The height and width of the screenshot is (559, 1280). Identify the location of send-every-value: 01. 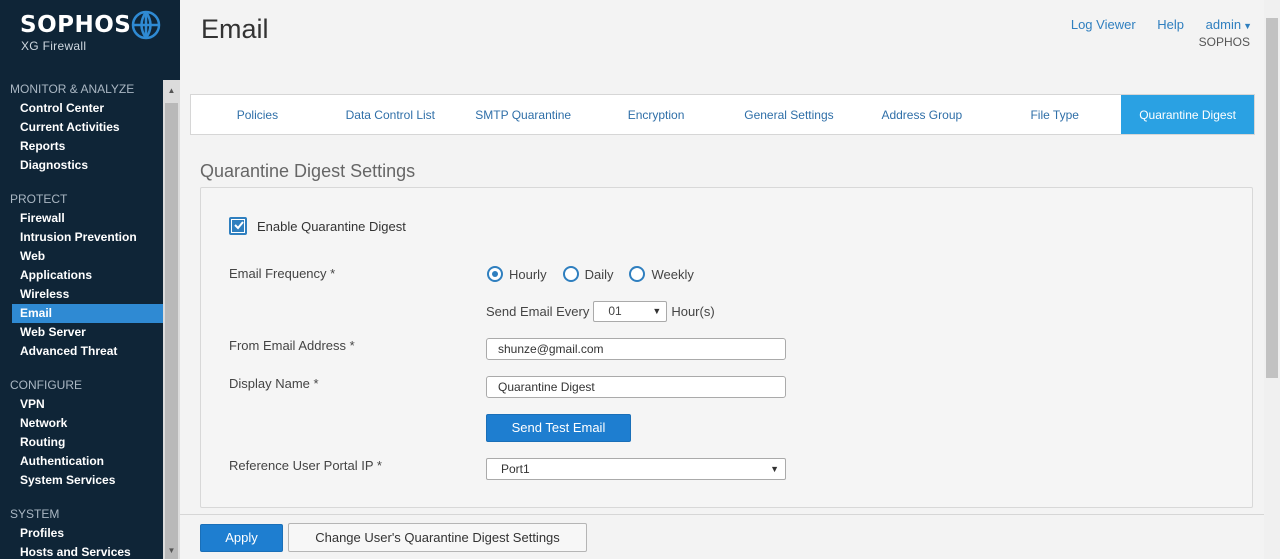
(615, 311).